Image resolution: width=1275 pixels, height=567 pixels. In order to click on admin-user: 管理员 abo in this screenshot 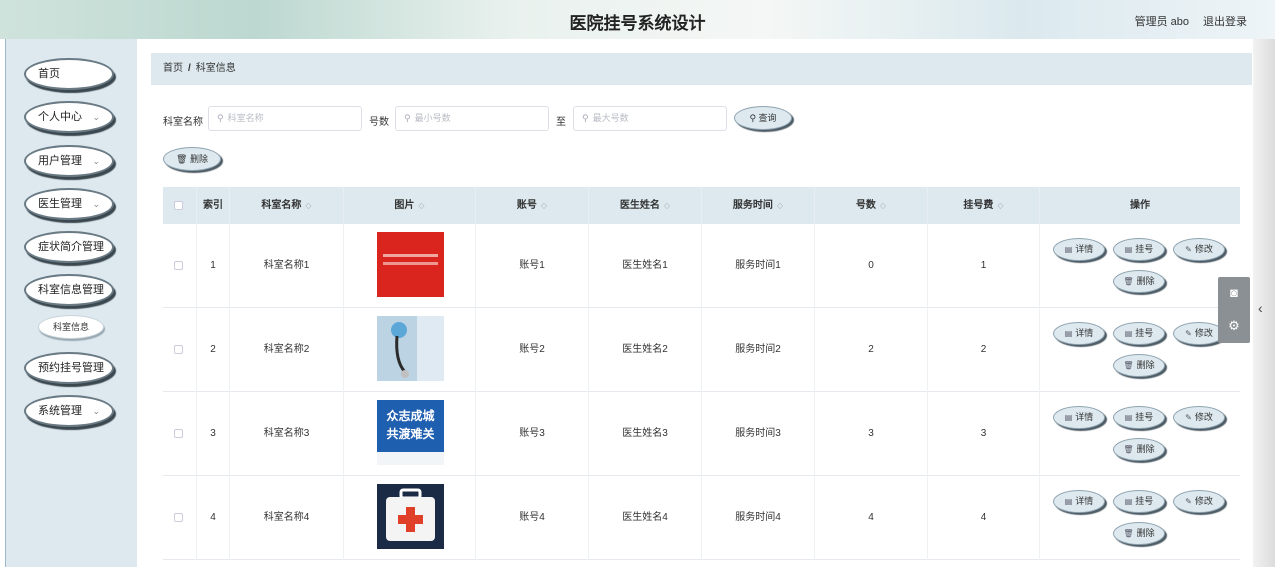, I will do `click(1161, 22)`.